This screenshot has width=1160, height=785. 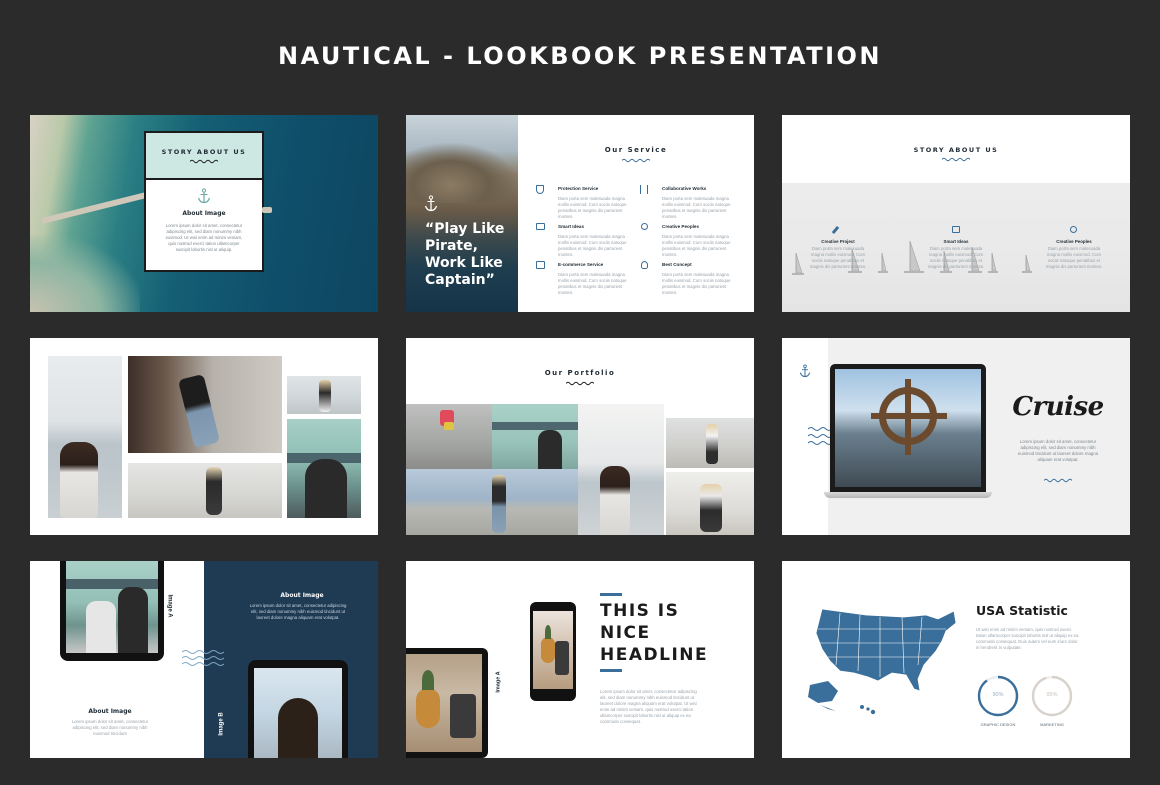 What do you see at coordinates (444, 703) in the screenshot?
I see `pineapple-bag-photo` at bounding box center [444, 703].